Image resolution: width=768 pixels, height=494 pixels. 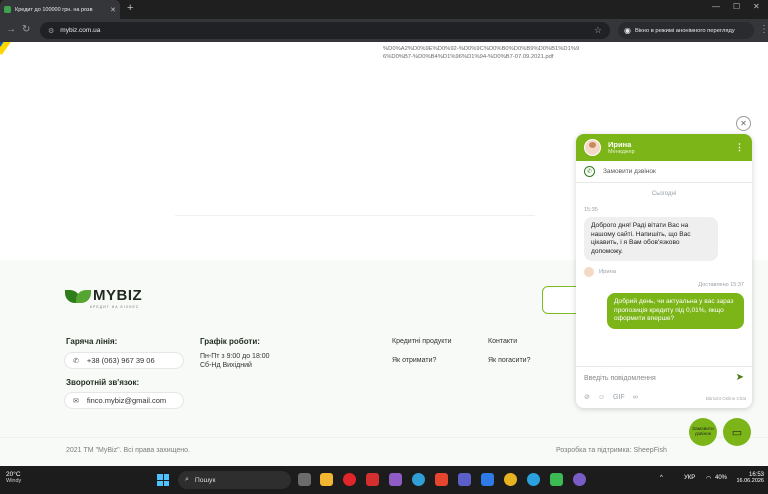 What do you see at coordinates (725, 398) in the screenshot?
I see `chat-brand: Bitrix24 Online Chat` at bounding box center [725, 398].